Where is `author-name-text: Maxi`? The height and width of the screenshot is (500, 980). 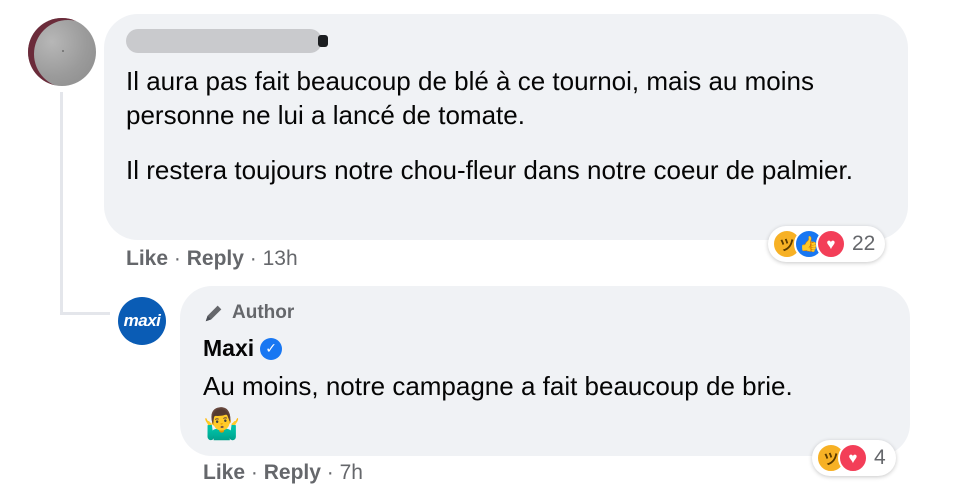 author-name-text: Maxi is located at coordinates (229, 348).